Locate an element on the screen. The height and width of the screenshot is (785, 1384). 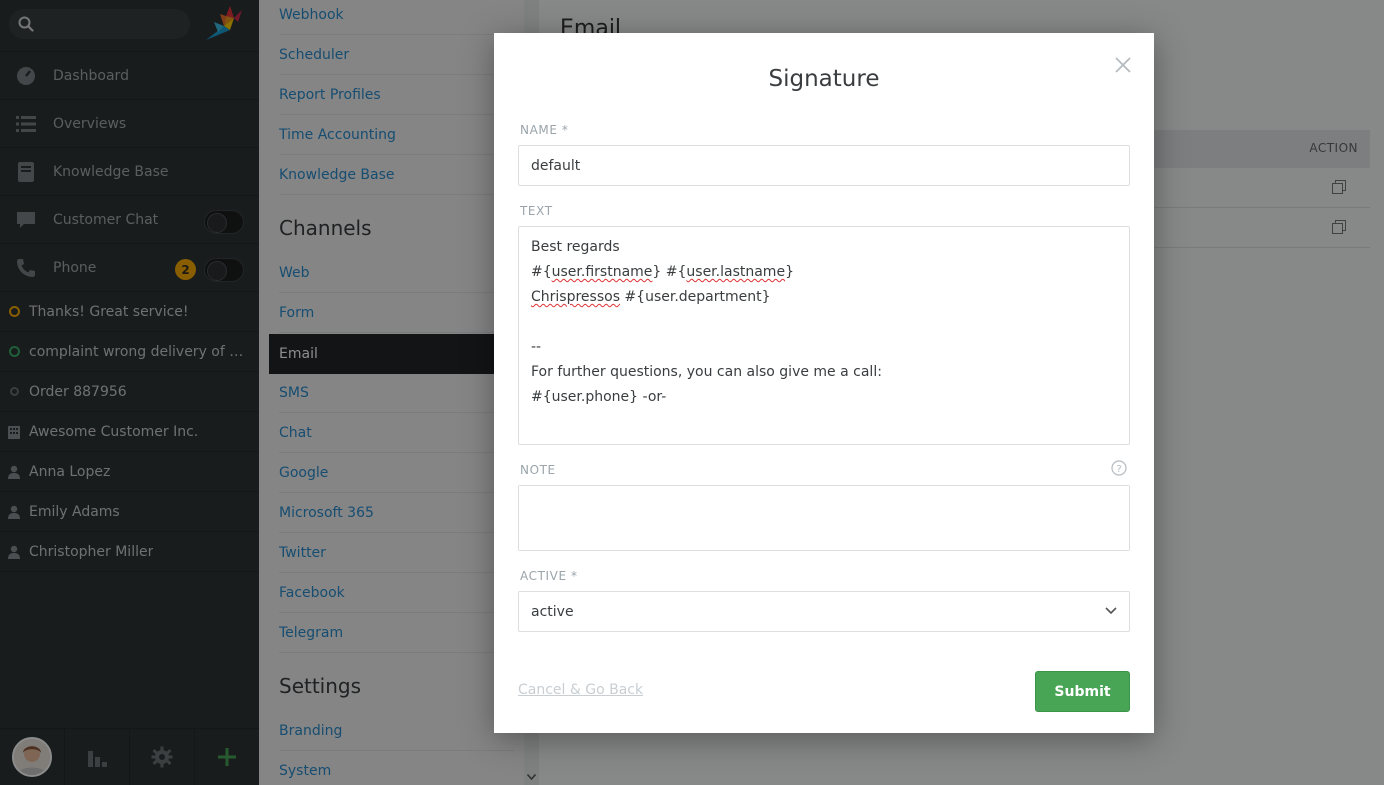
text-line: -- is located at coordinates (536, 347).